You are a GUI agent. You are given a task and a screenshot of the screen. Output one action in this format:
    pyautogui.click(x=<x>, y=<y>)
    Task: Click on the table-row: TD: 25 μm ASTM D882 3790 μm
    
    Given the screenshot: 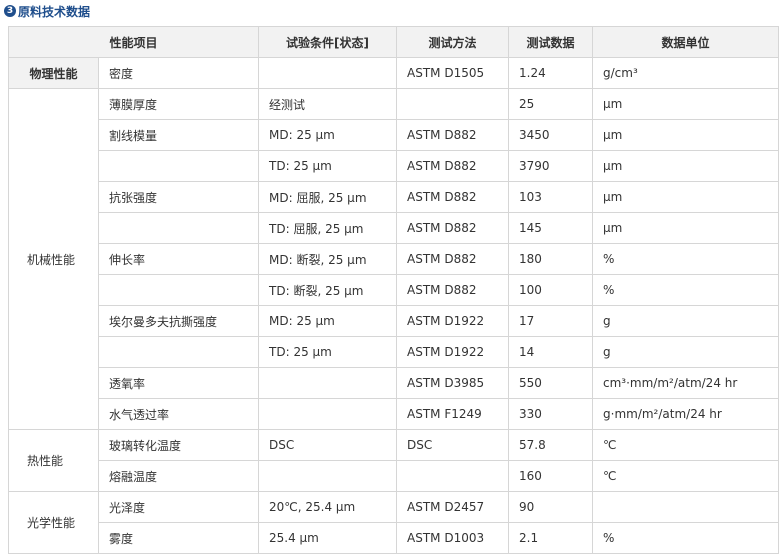 What is the action you would take?
    pyautogui.click(x=394, y=166)
    